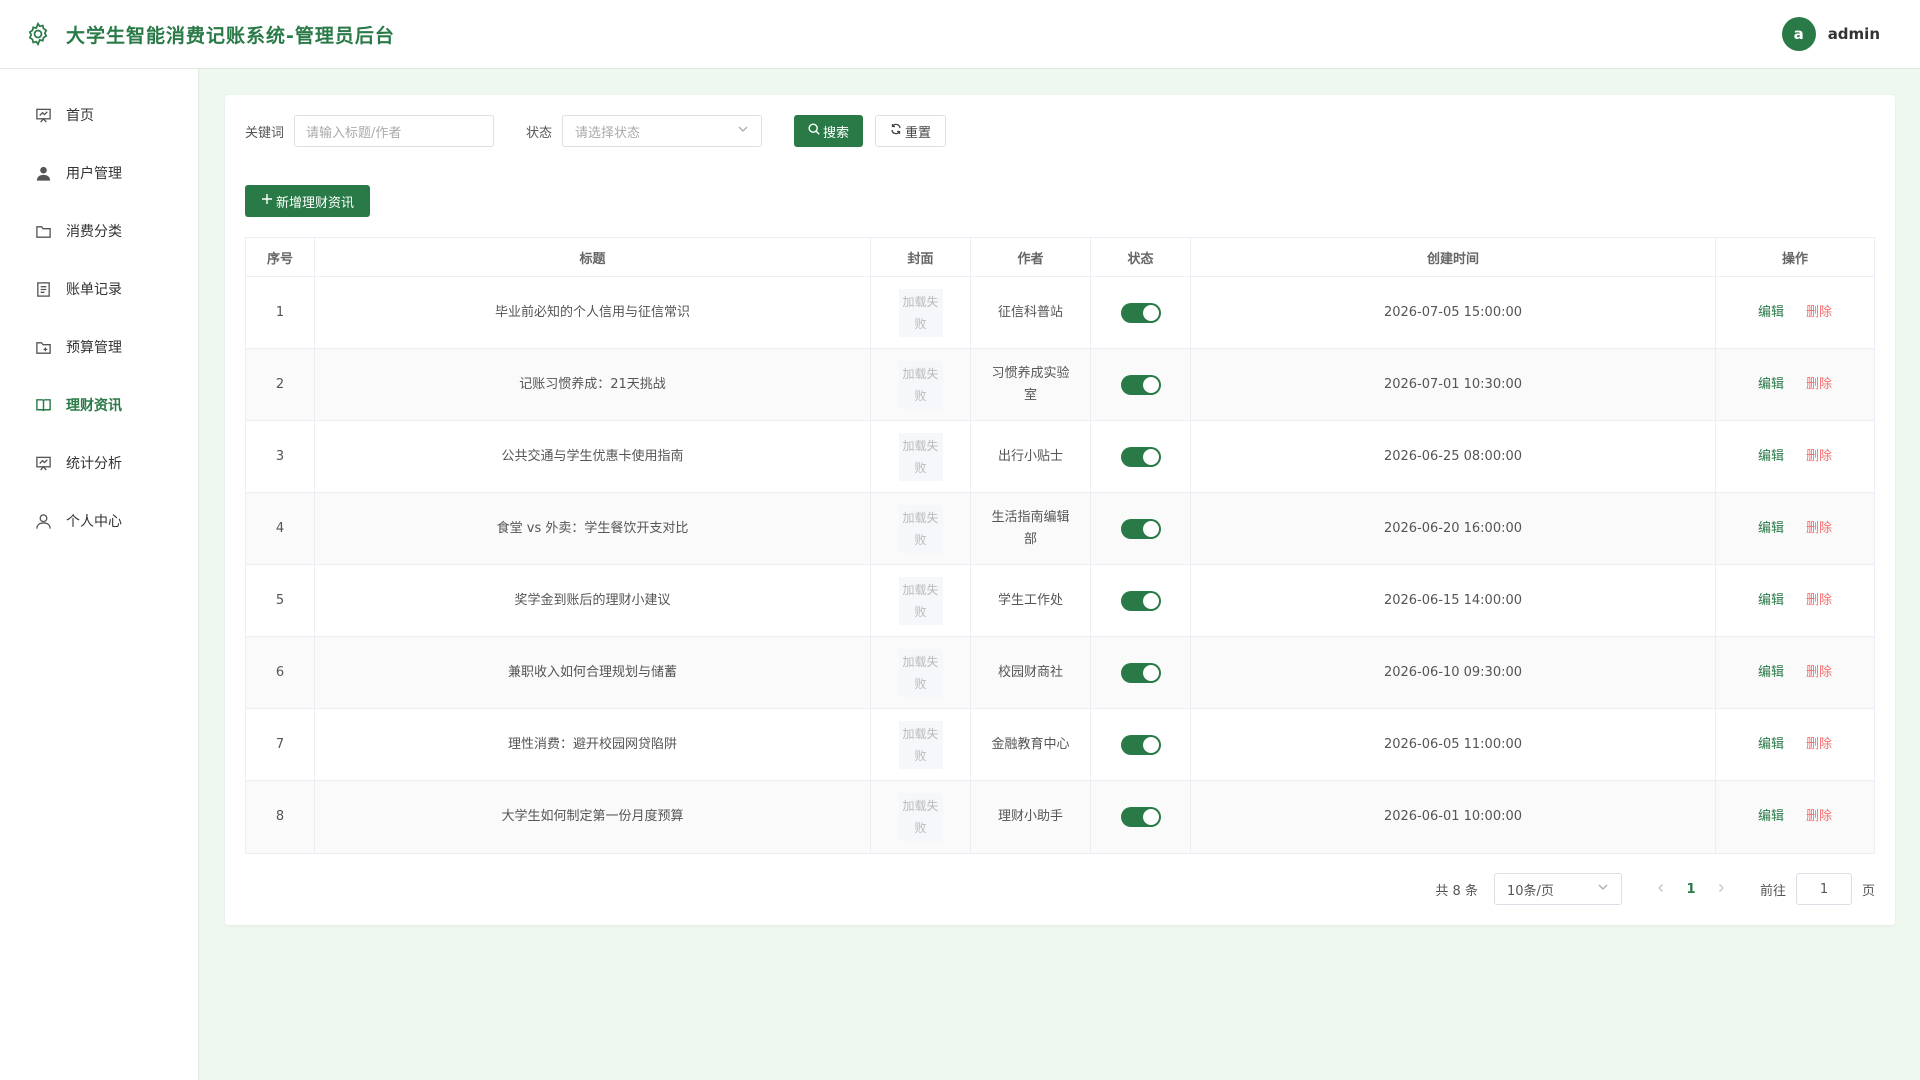 This screenshot has height=1080, width=1920. Describe the element at coordinates (354, 133) in the screenshot. I see `keyword-placeholder: 请输入标题/作者` at that location.